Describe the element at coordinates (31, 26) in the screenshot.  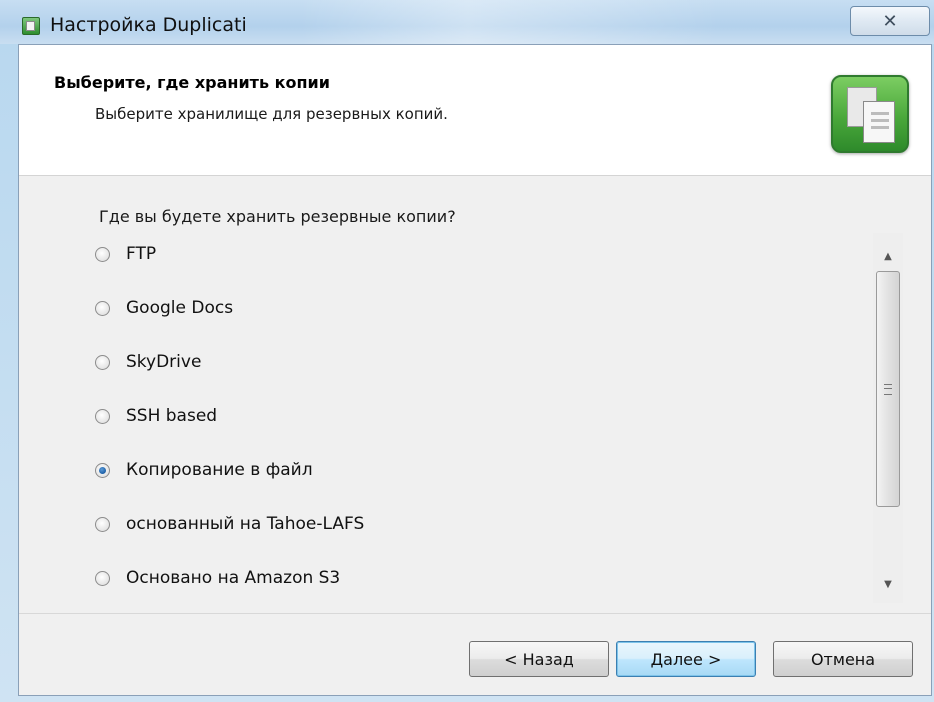
I see `duplicati-app-icon` at that location.